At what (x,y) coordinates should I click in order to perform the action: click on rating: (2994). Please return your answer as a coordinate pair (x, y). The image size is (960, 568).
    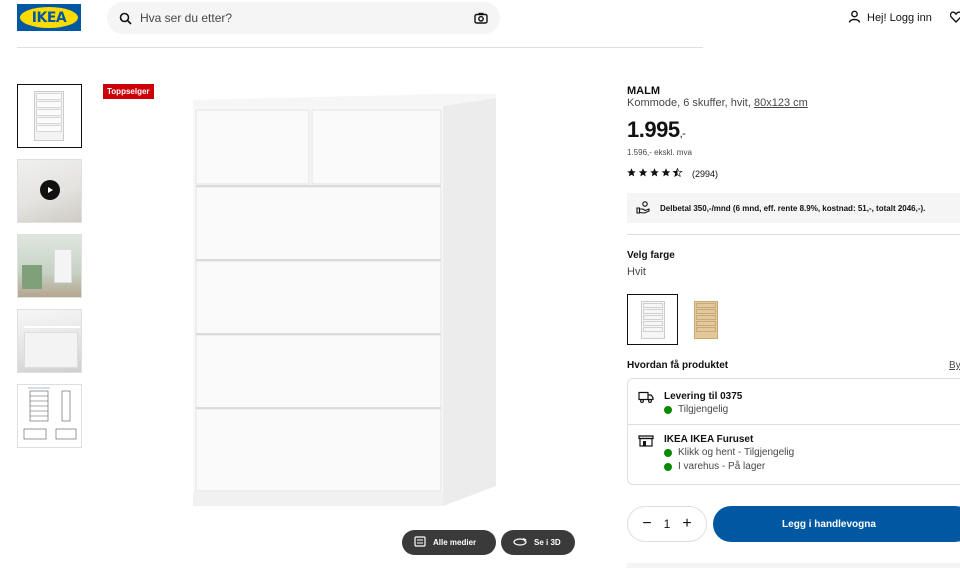
    Looking at the image, I should click on (673, 173).